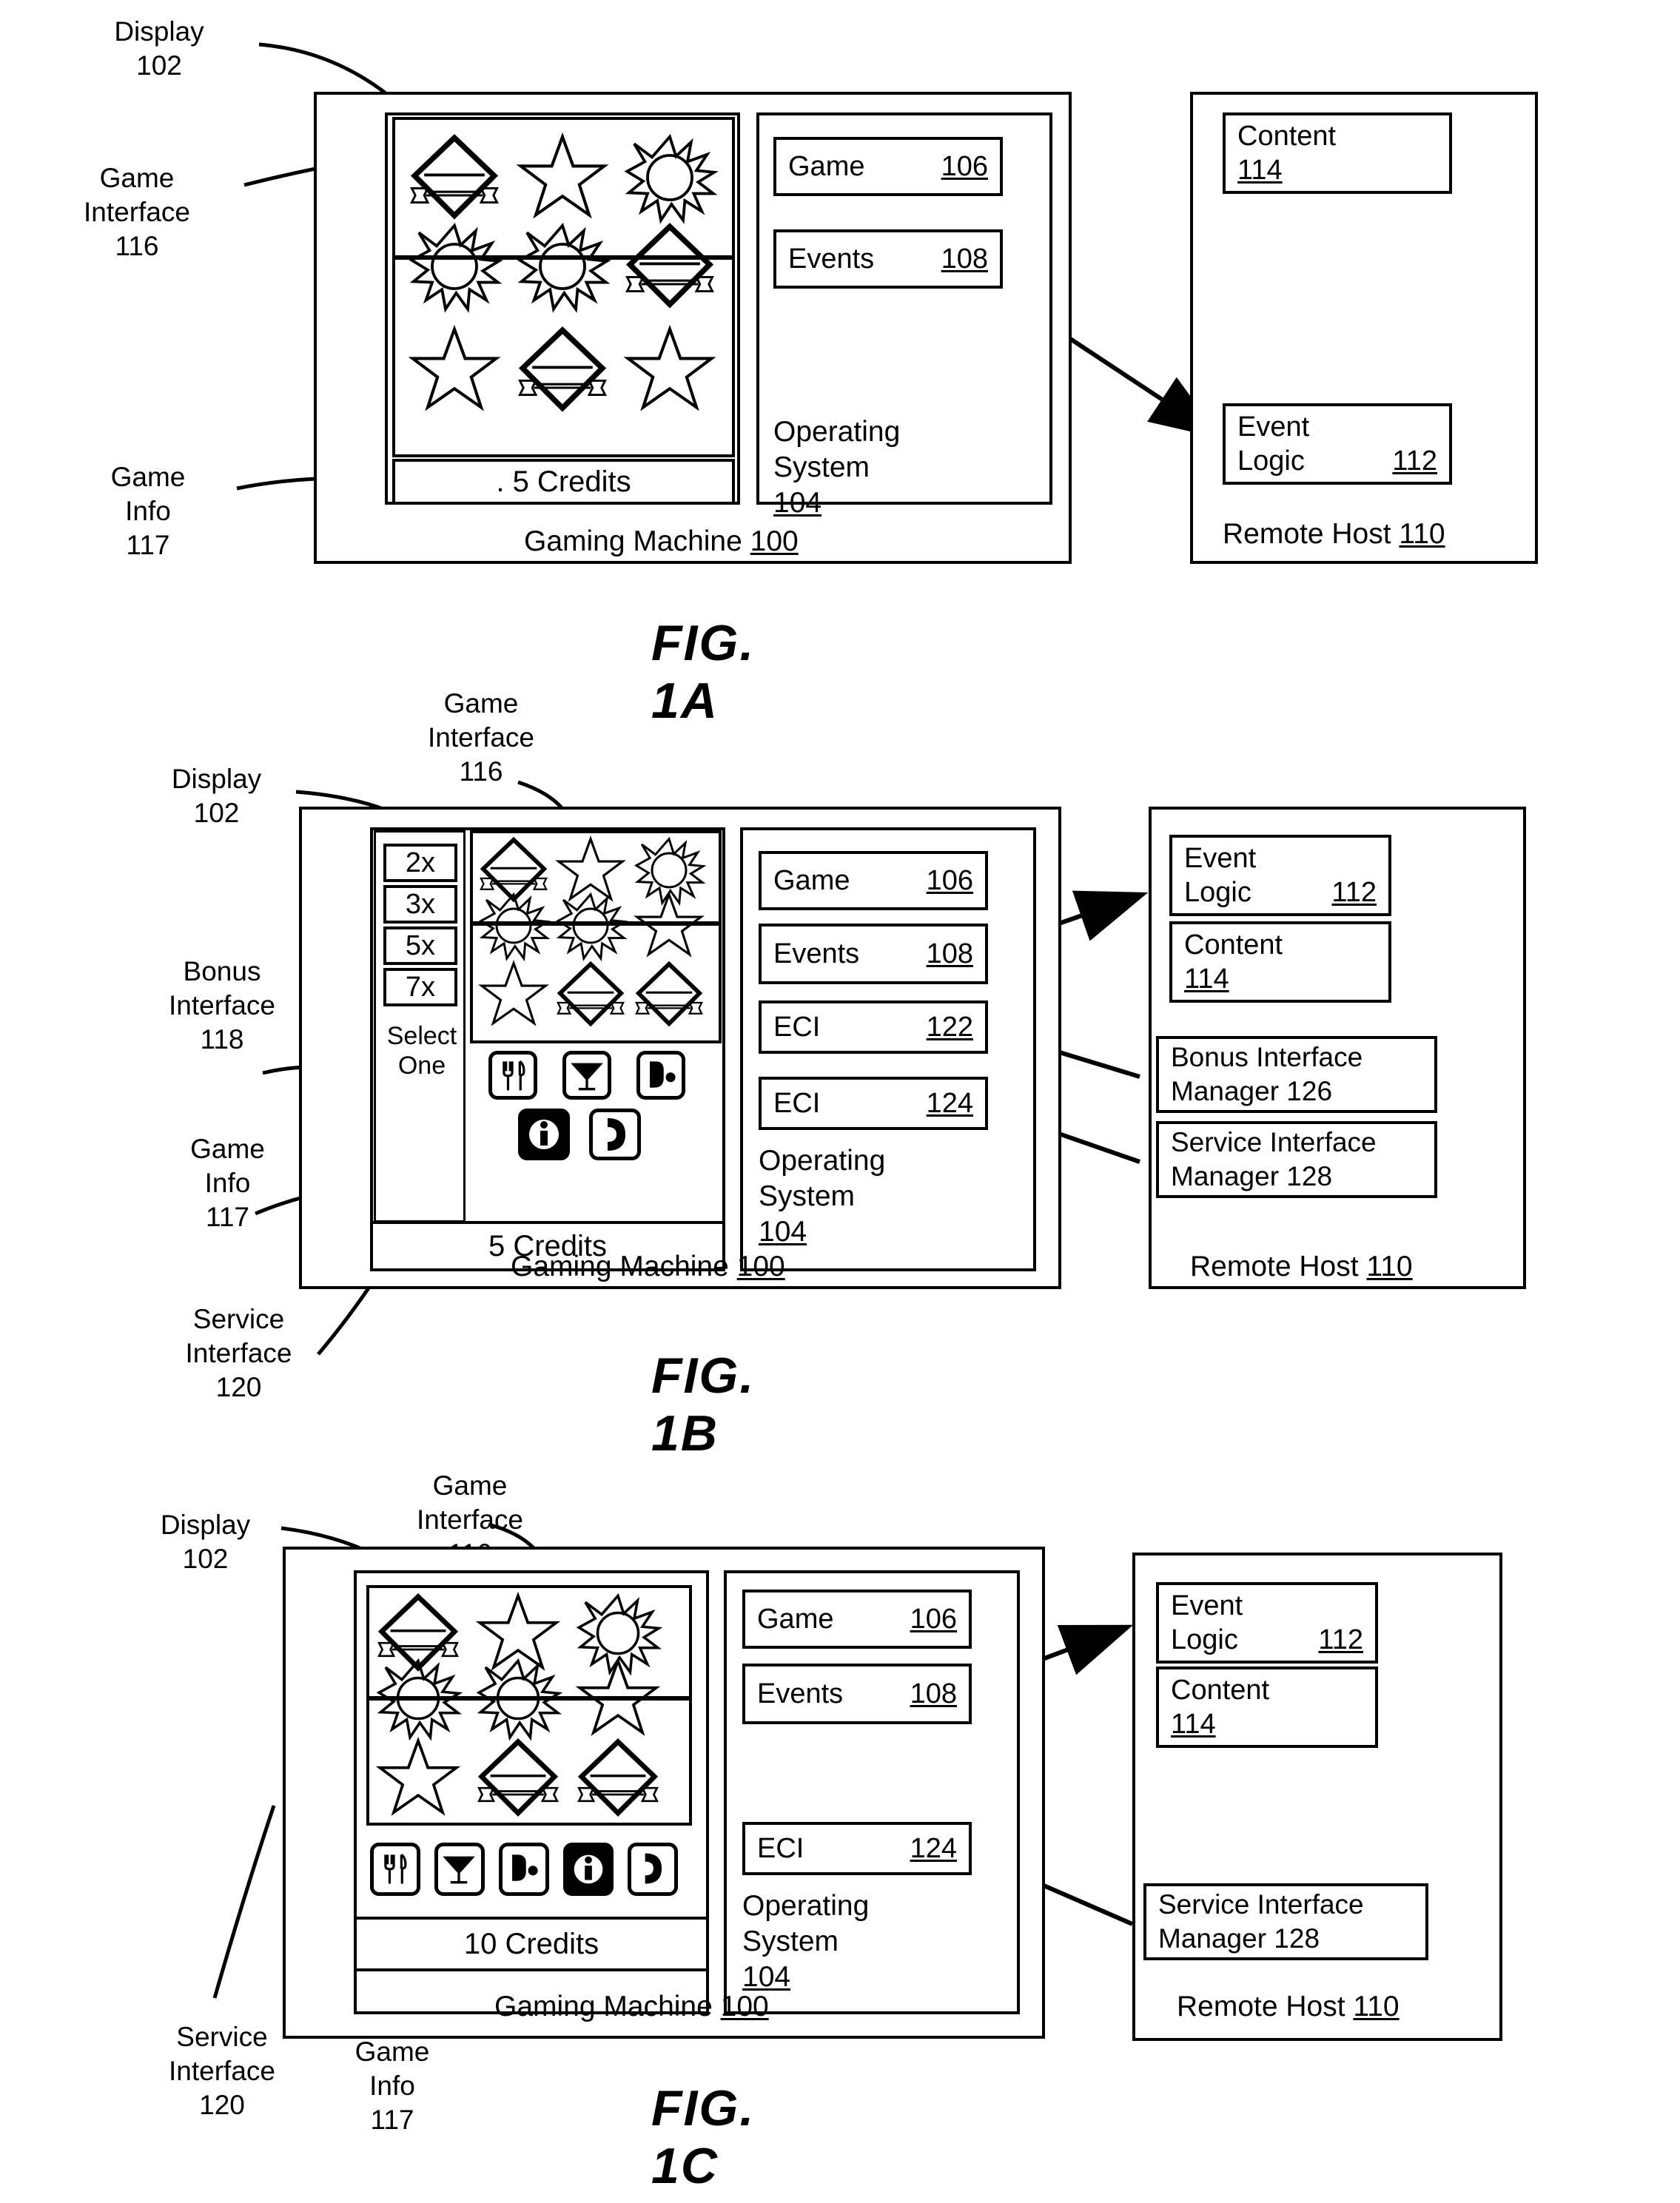  Describe the element at coordinates (420, 987) in the screenshot. I see `bonus-multiplier-7x: 7x` at that location.